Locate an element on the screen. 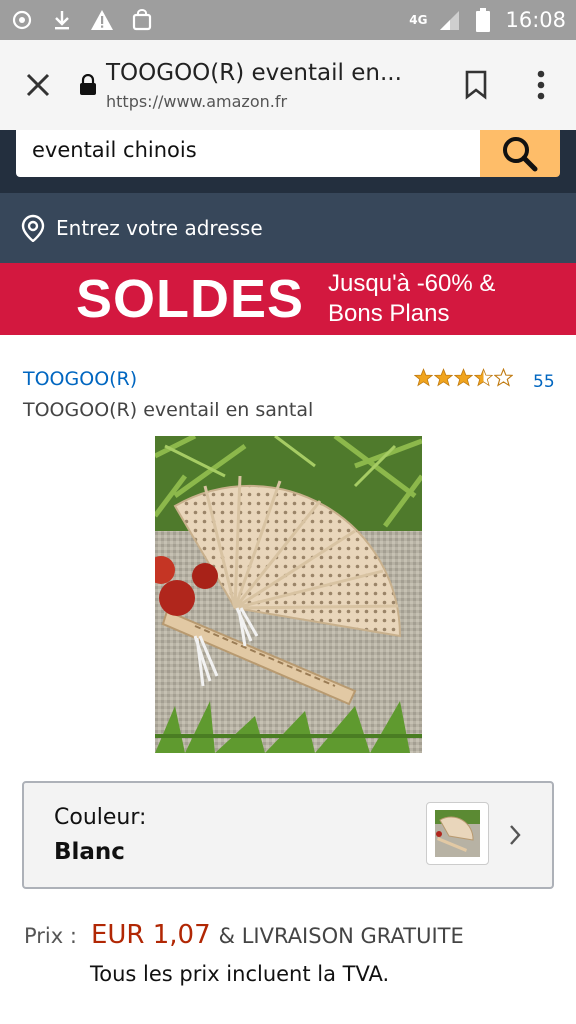 The width and height of the screenshot is (576, 1024). vat-note: Tous les prix incluent la TVA. is located at coordinates (240, 974).